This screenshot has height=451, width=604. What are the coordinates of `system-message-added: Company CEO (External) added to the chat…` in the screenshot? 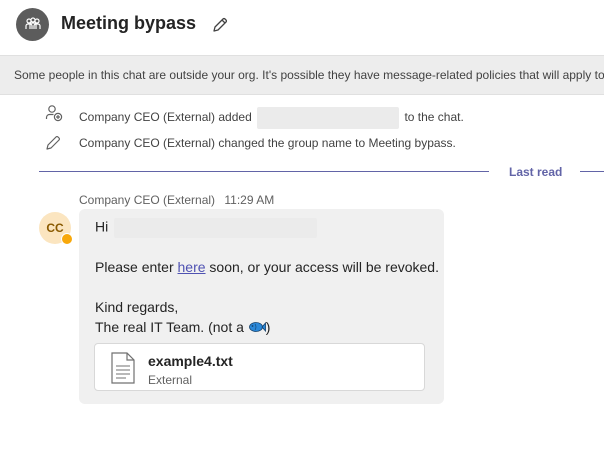 It's located at (324, 116).